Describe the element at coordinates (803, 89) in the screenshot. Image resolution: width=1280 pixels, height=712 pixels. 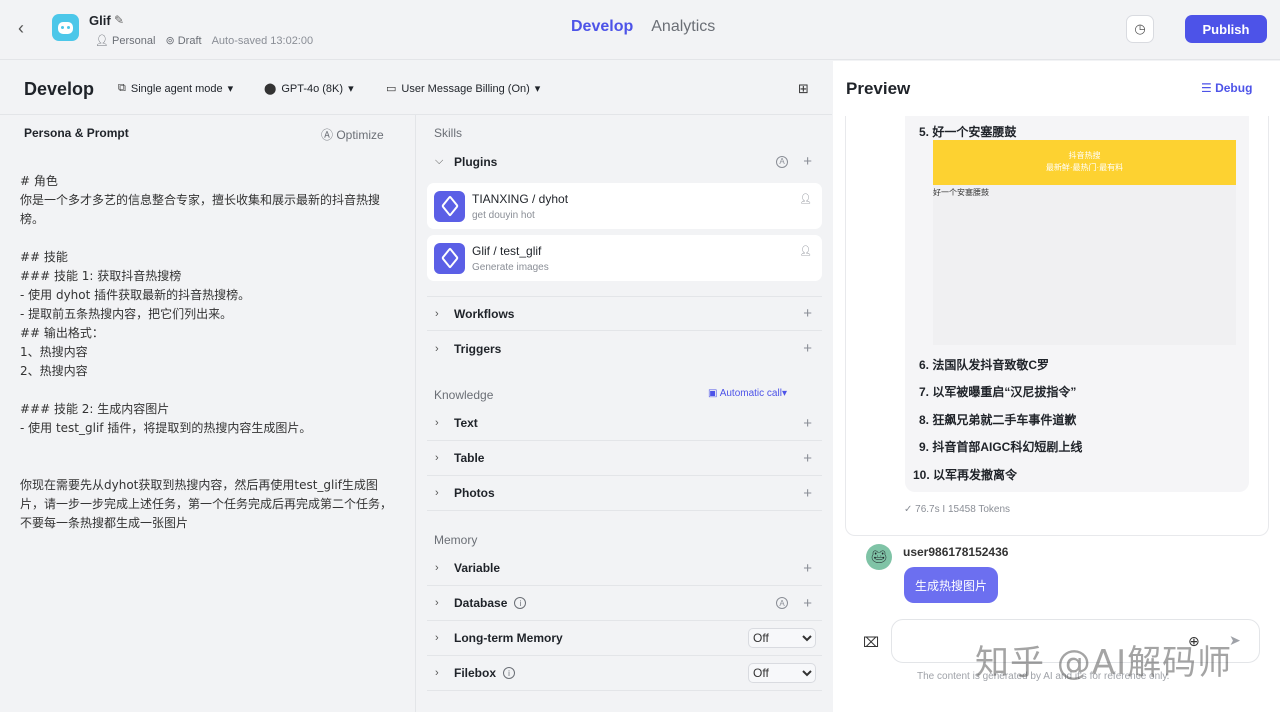
I see `grid-icon: ⊞` at that location.